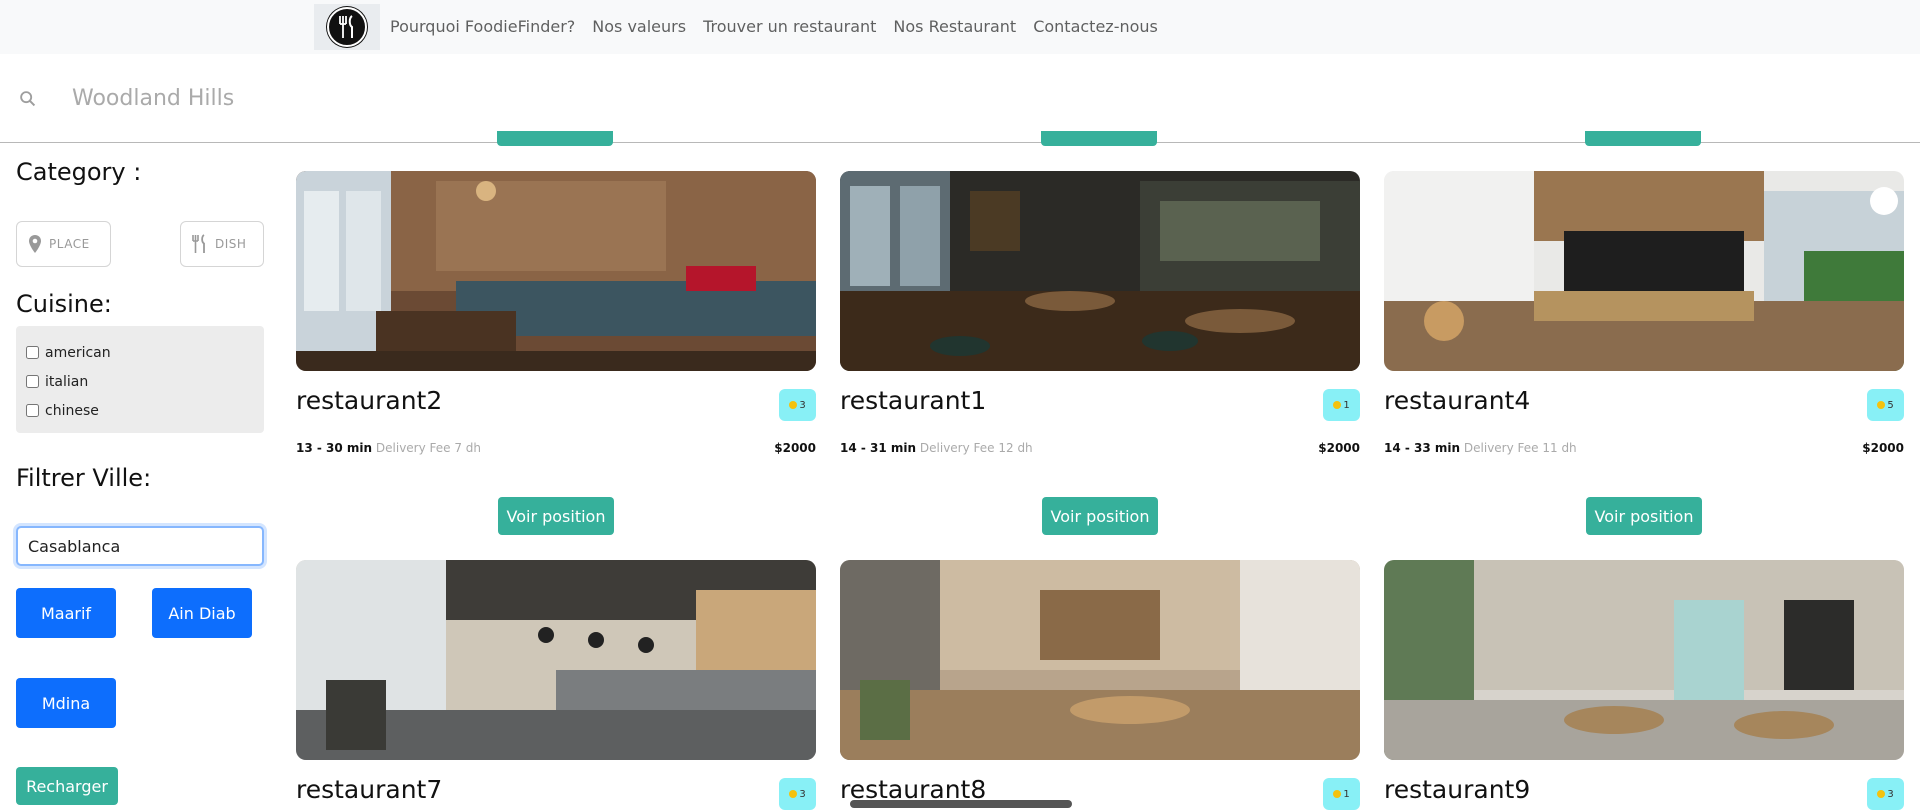 The image size is (1920, 810). What do you see at coordinates (78, 352) in the screenshot?
I see `cuisine-label: american` at bounding box center [78, 352].